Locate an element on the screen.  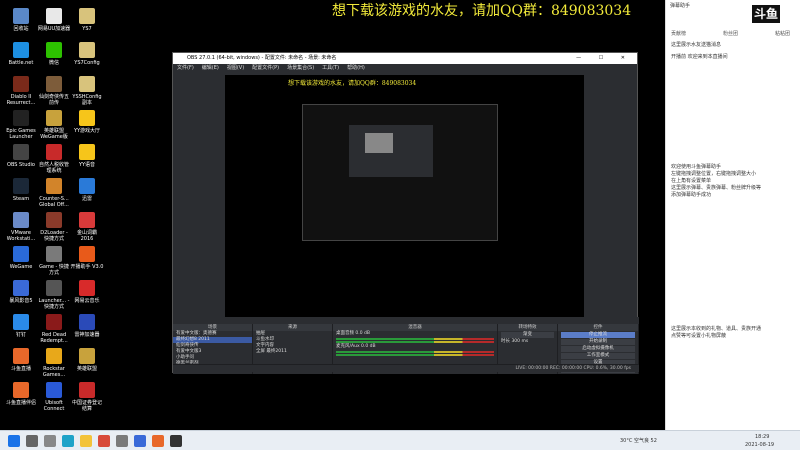
app3-icon is located at coordinates (158, 441).